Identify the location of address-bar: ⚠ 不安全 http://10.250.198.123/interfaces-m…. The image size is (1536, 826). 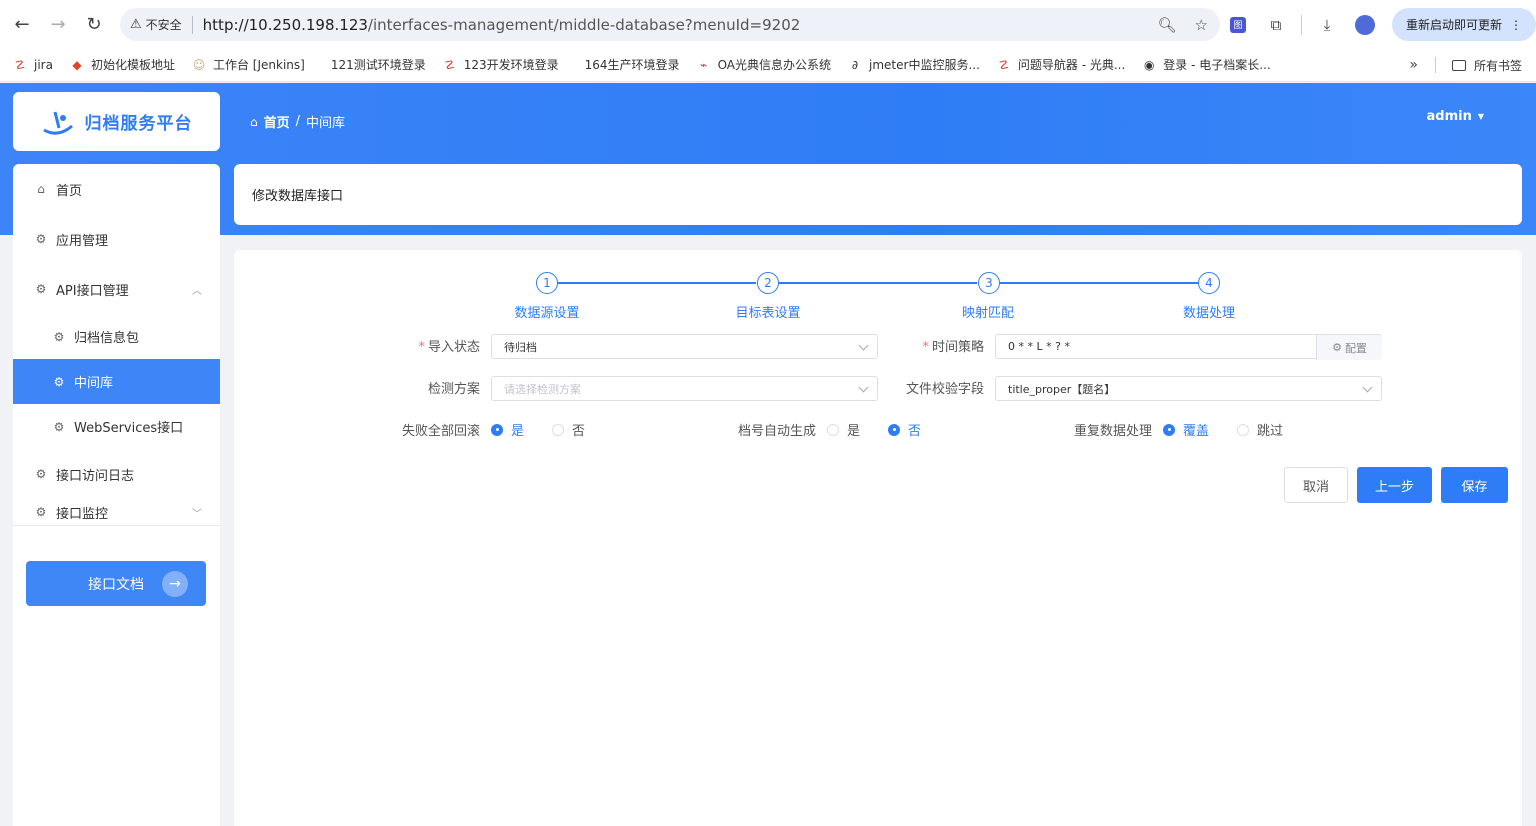
(670, 24).